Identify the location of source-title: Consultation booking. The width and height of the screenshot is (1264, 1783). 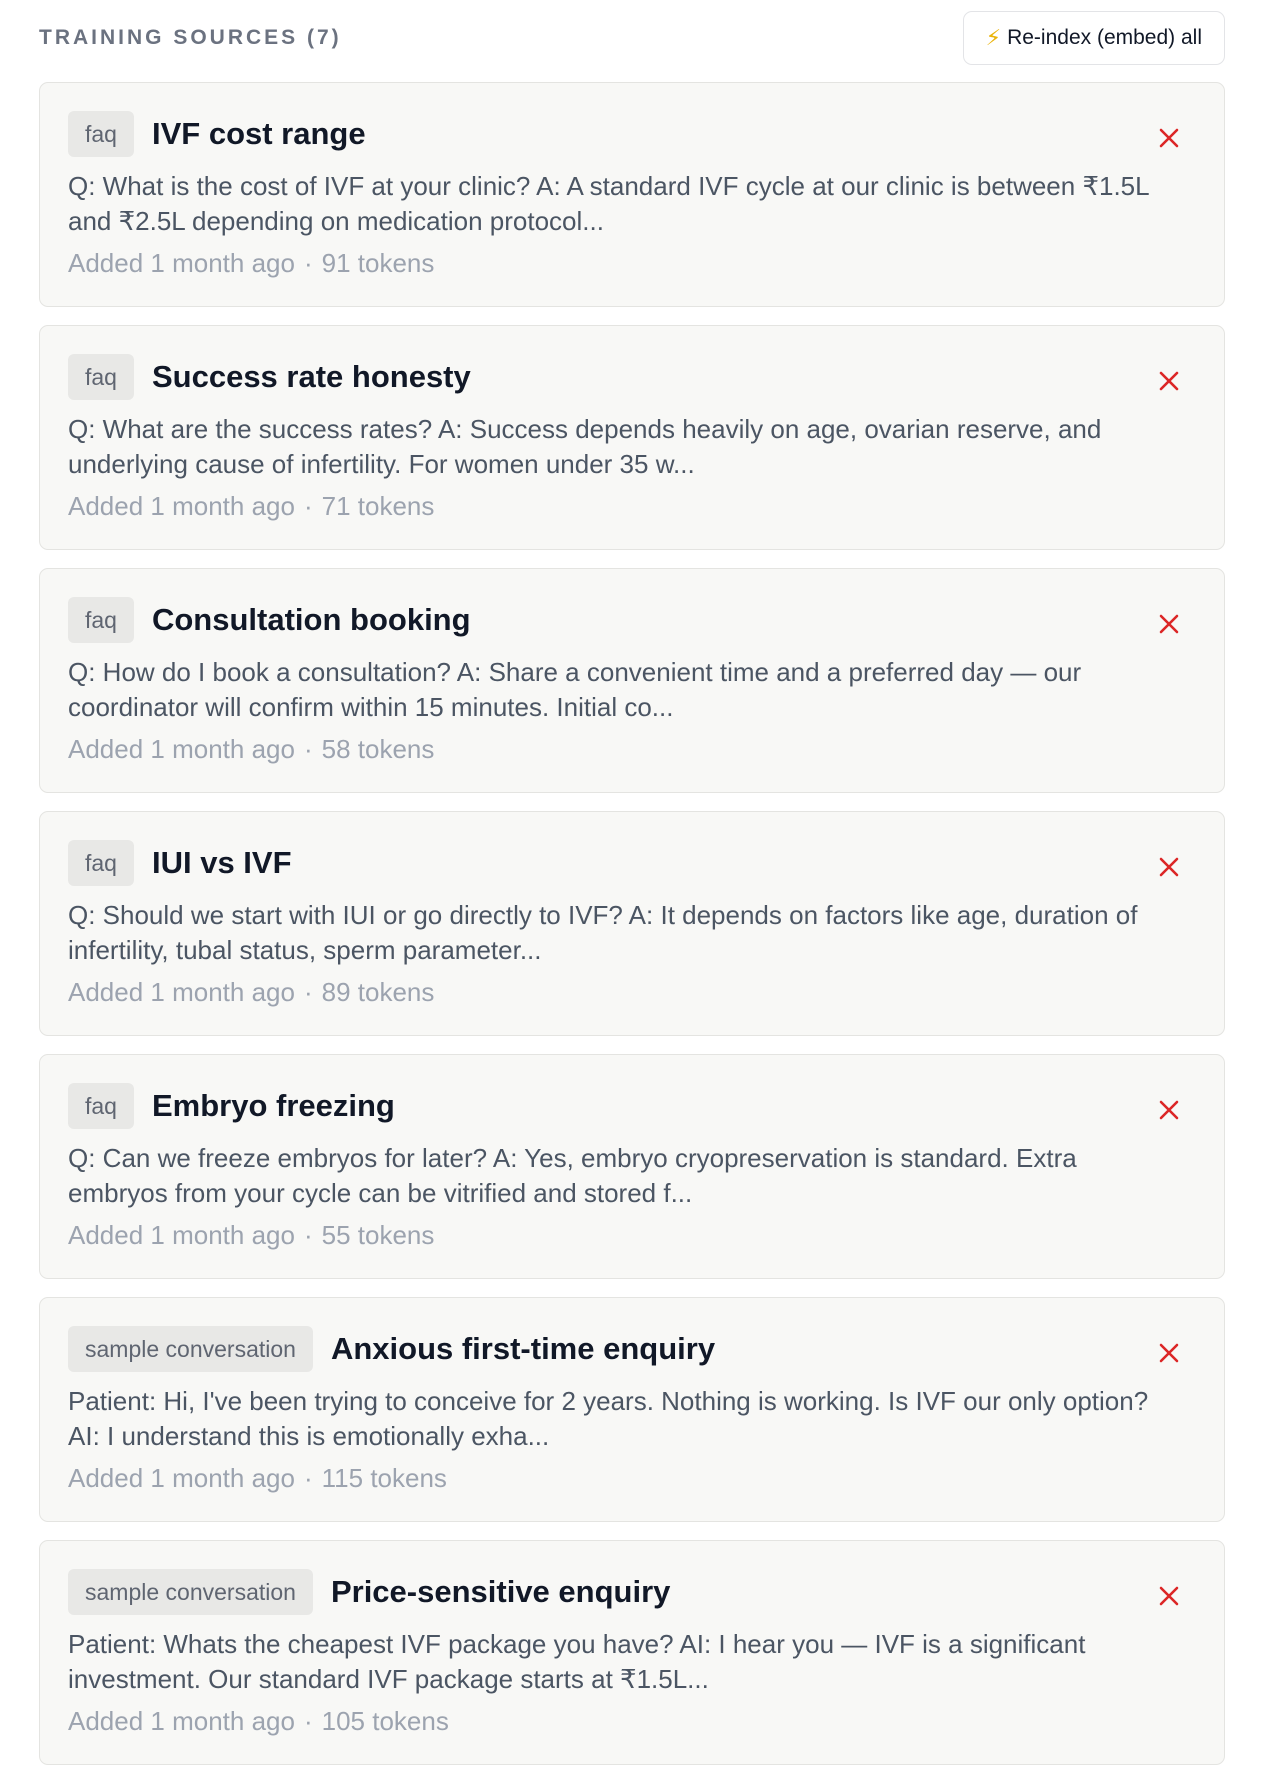
(311, 619).